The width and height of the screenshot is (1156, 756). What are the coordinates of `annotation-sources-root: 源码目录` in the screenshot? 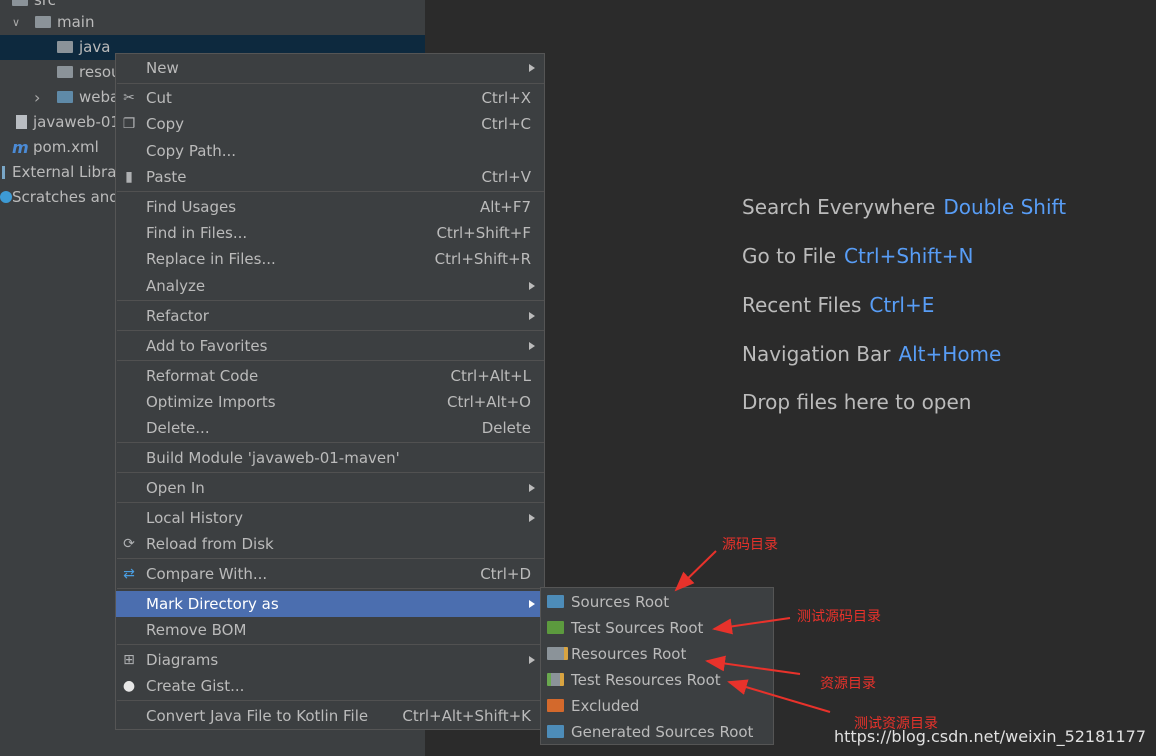 It's located at (750, 545).